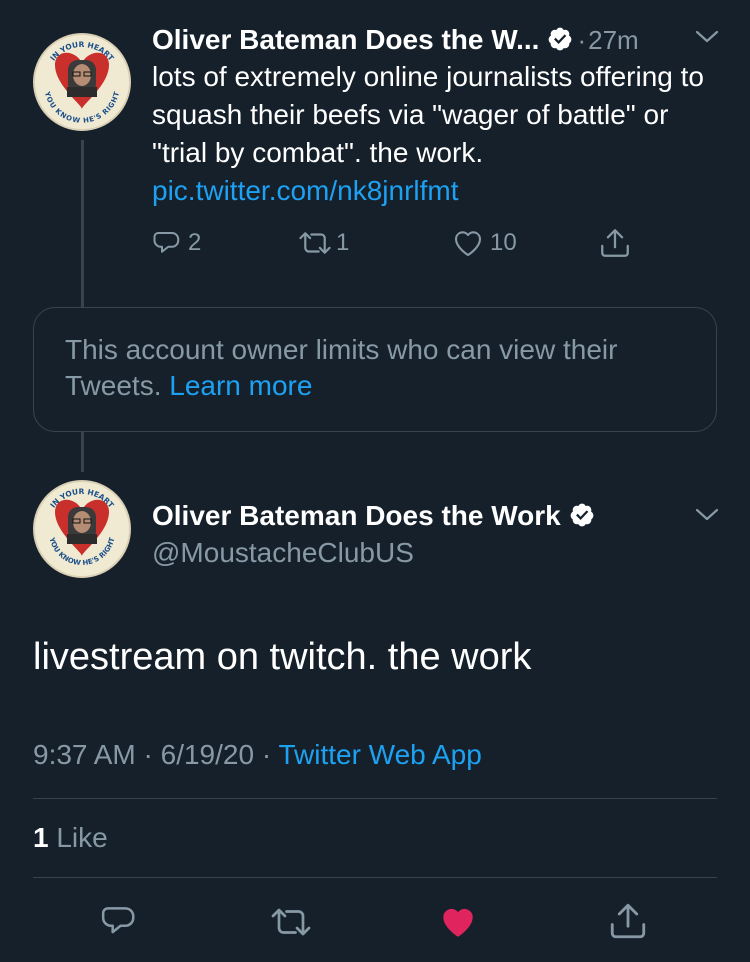 The image size is (750, 962). Describe the element at coordinates (305, 190) in the screenshot. I see `media-link: pic.twitter.com/nk8jnrlfmt` at that location.